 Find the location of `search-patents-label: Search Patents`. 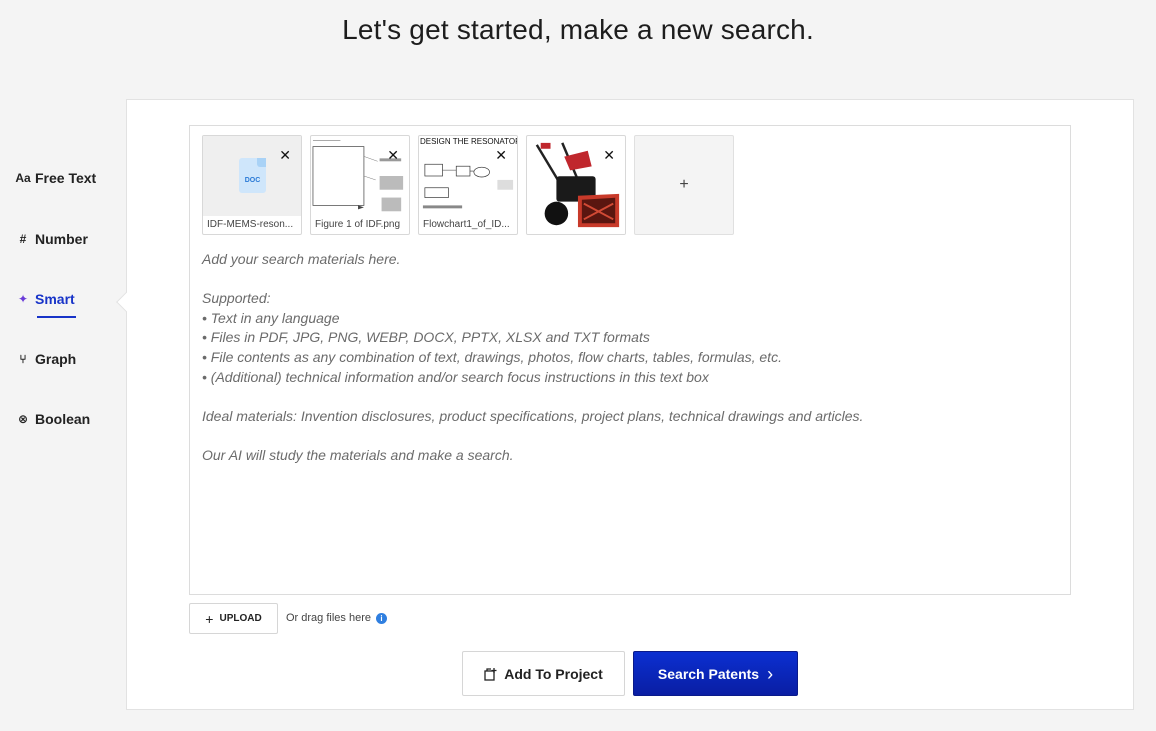

search-patents-label: Search Patents is located at coordinates (708, 673).